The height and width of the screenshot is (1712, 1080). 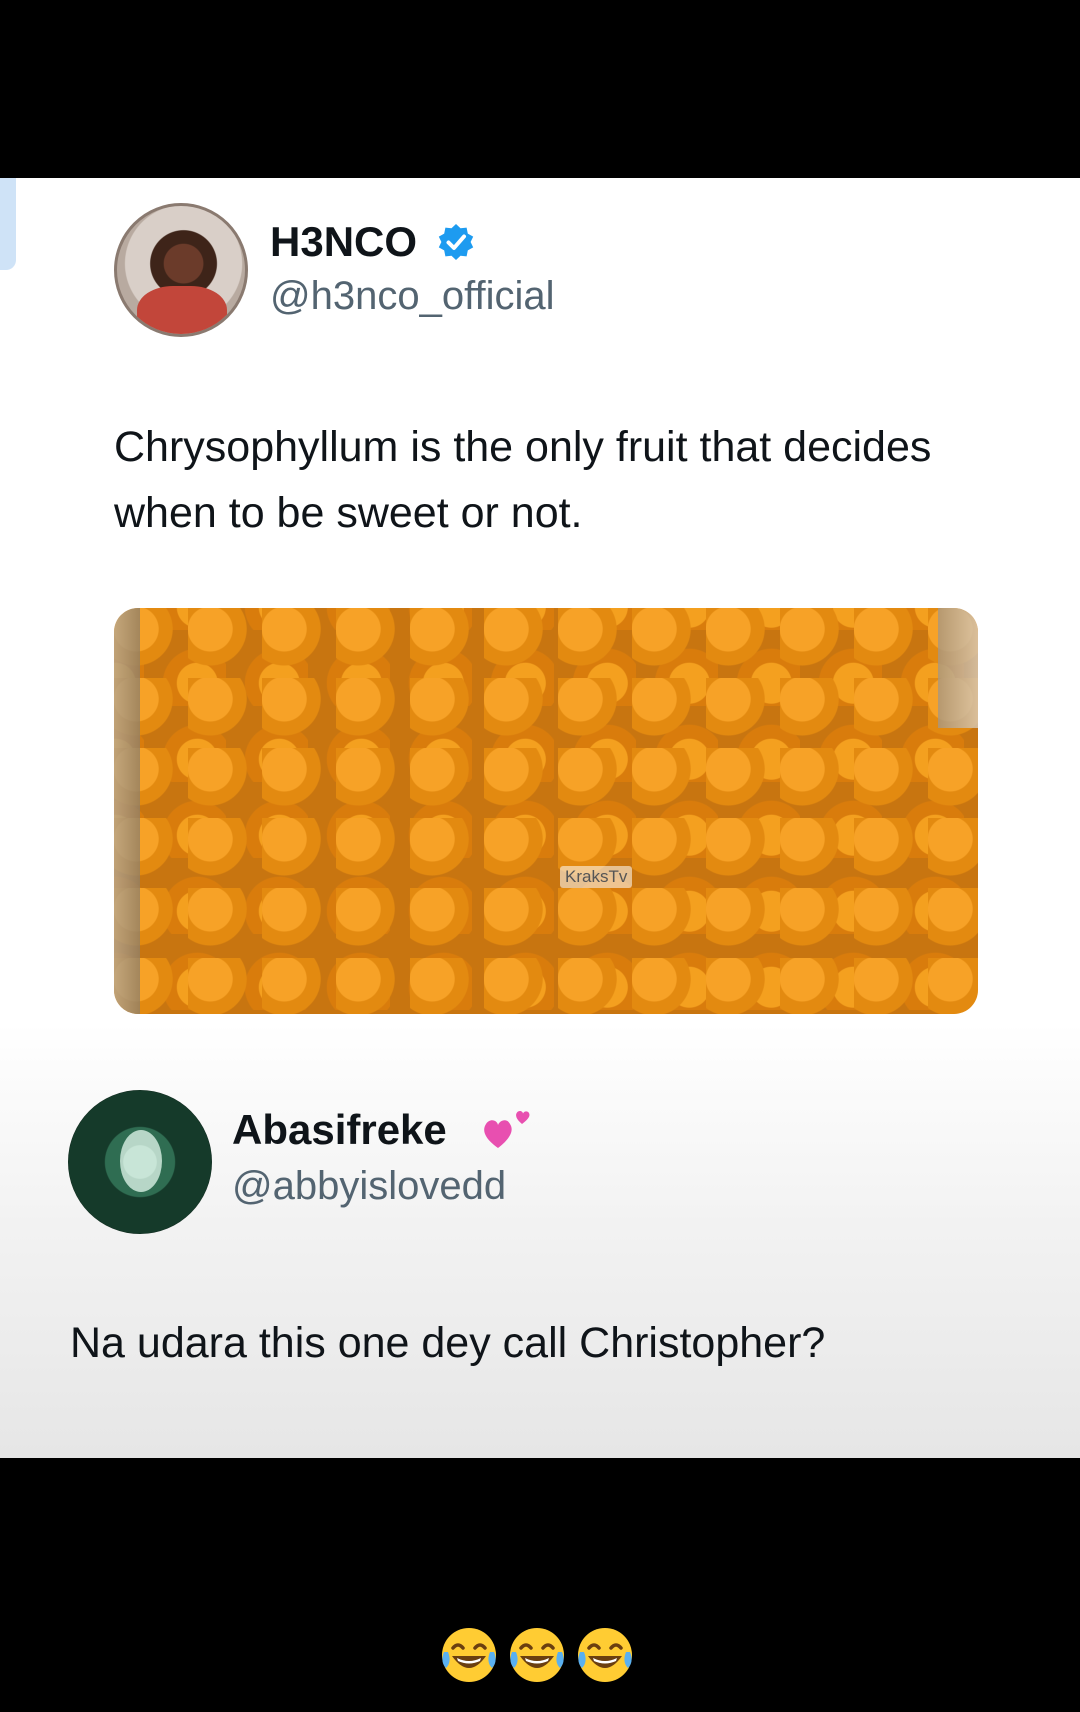 What do you see at coordinates (456, 242) in the screenshot?
I see `verified-badge-icon` at bounding box center [456, 242].